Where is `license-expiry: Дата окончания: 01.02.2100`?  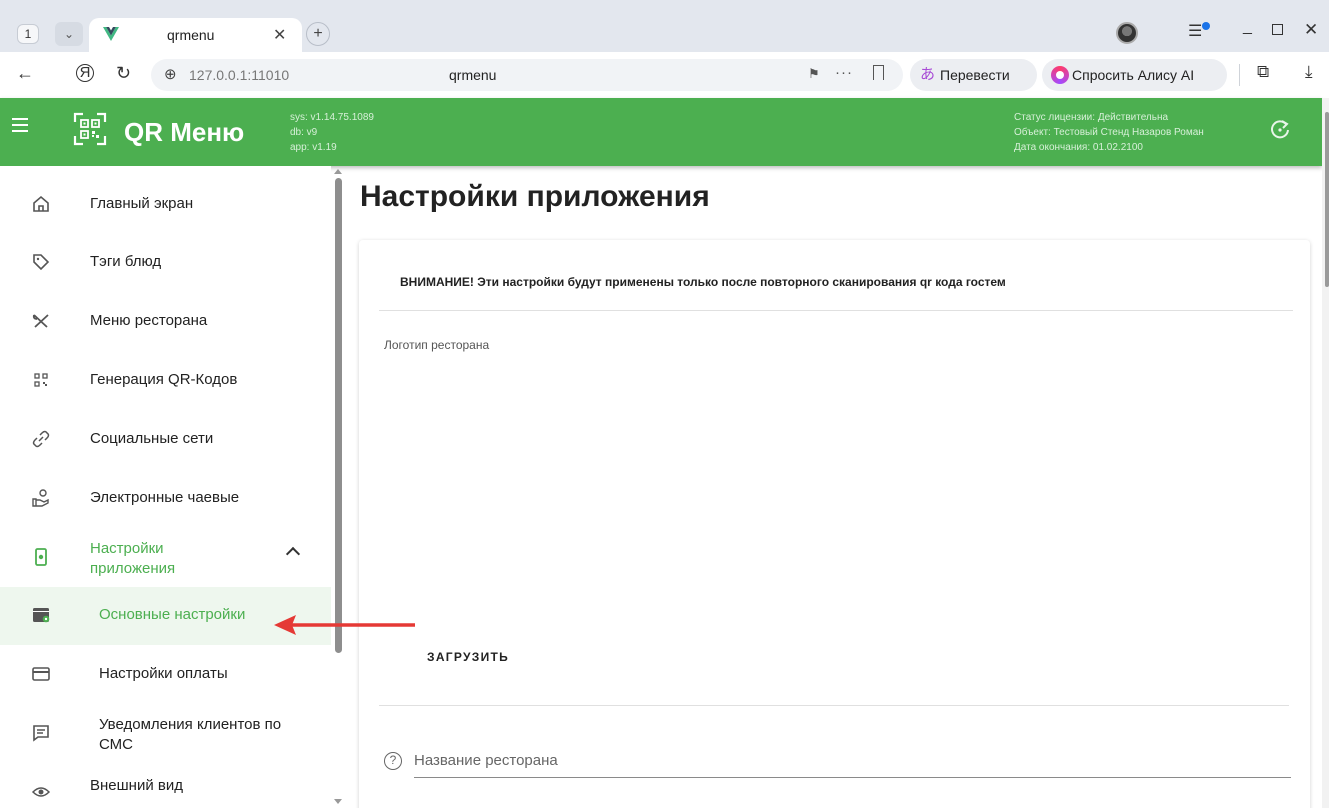
license-expiry: Дата окончания: 01.02.2100 is located at coordinates (1078, 147).